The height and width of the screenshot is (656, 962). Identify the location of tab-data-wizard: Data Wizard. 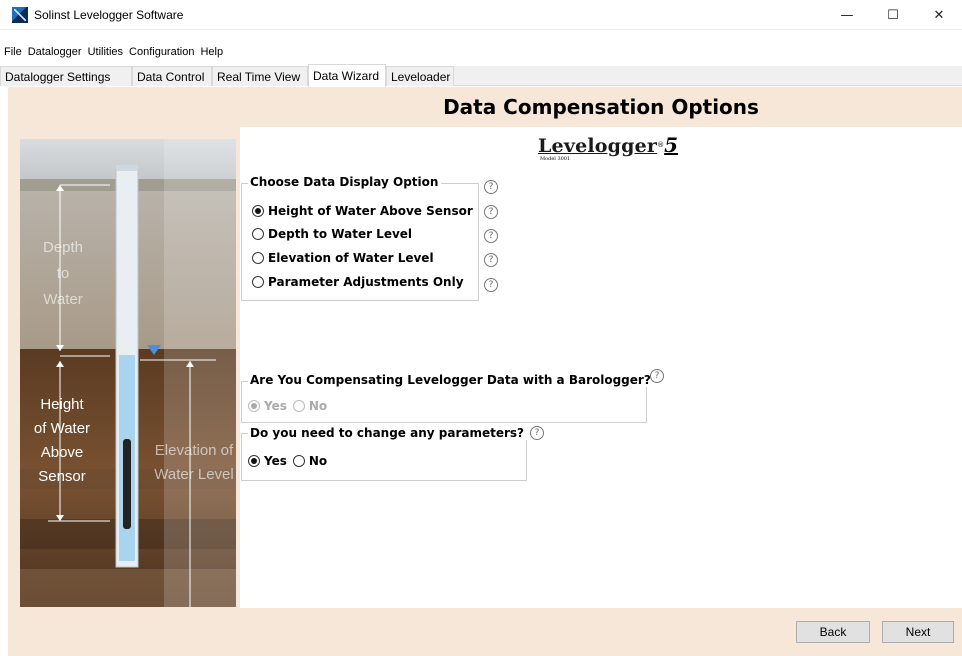
(347, 75).